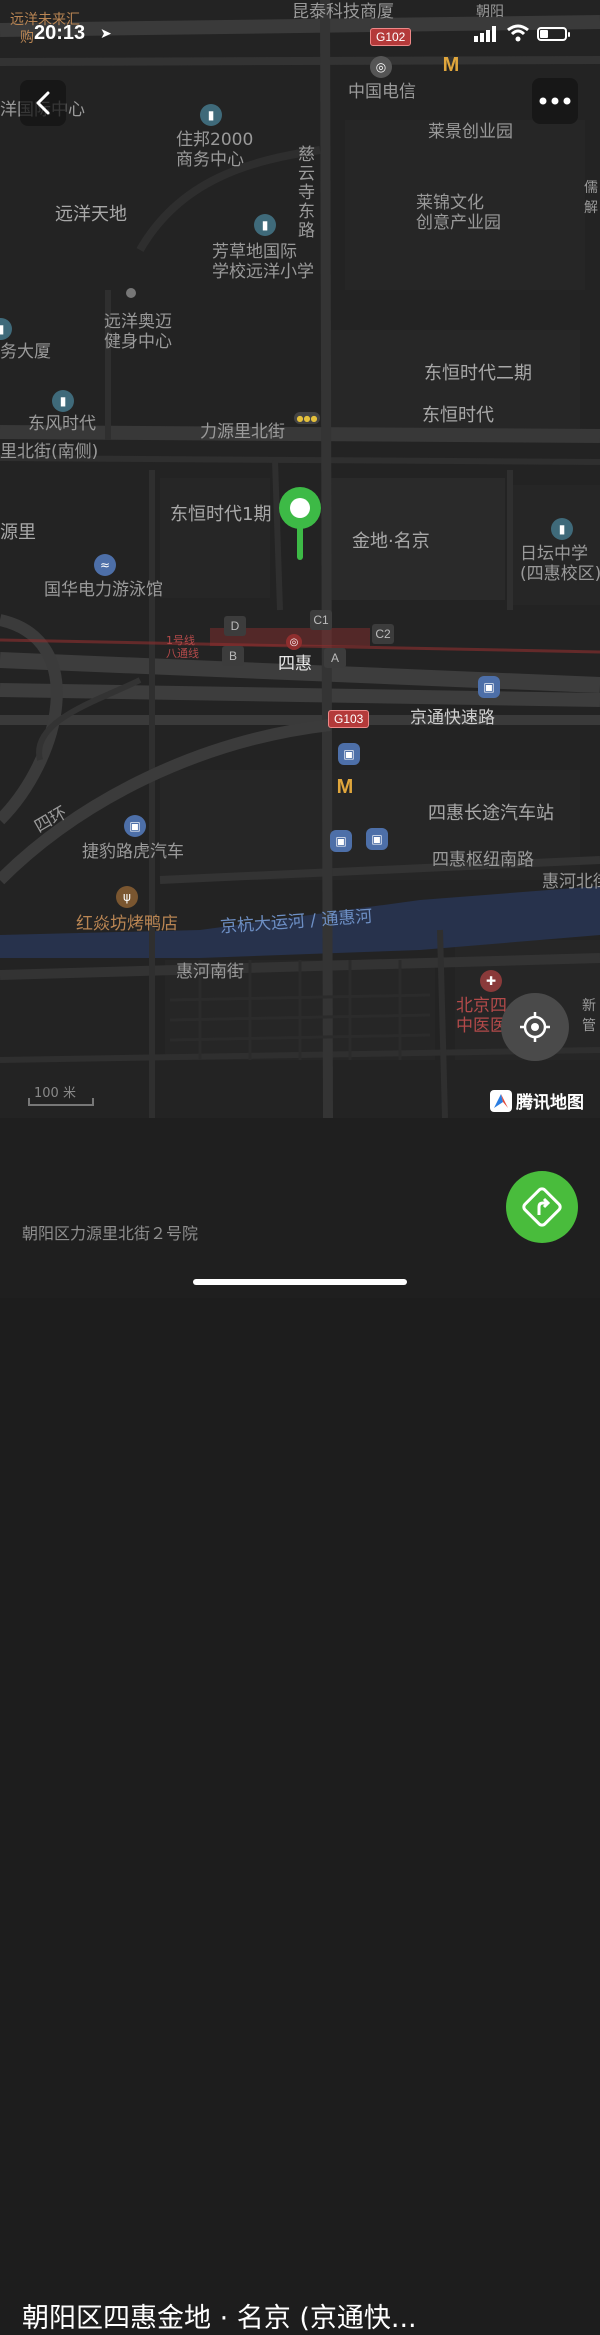 This screenshot has width=600, height=2335. What do you see at coordinates (382, 92) in the screenshot?
I see `map-label: 中国电信` at bounding box center [382, 92].